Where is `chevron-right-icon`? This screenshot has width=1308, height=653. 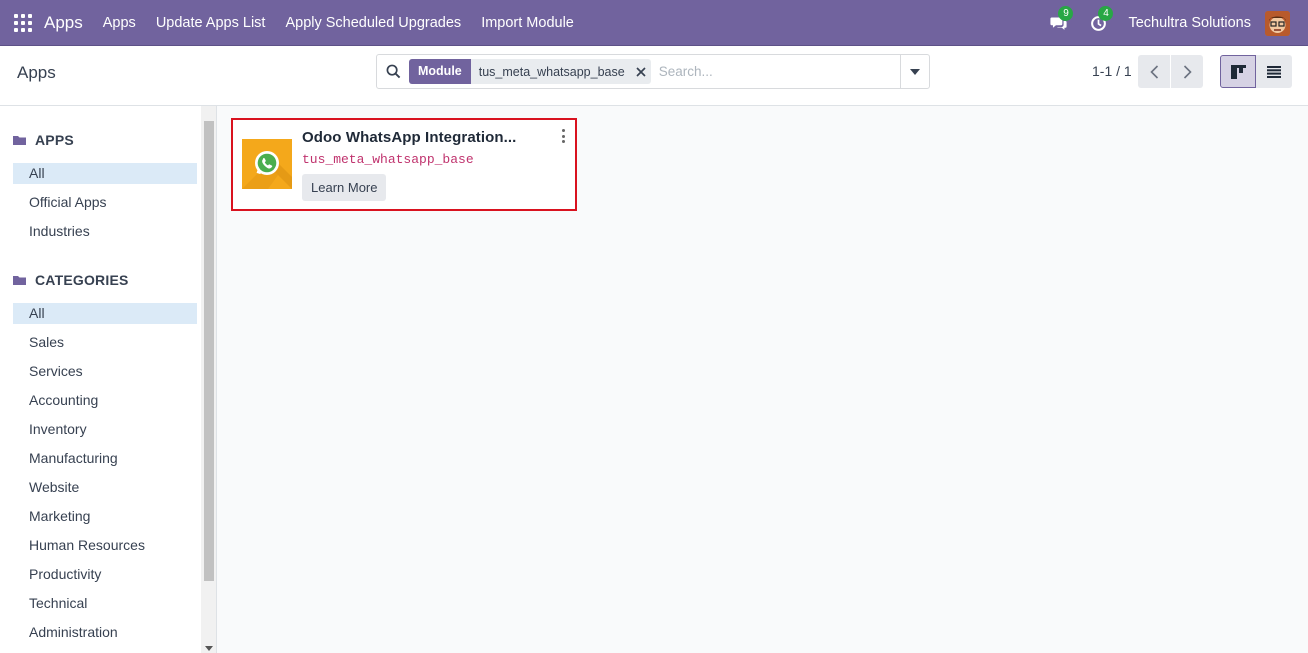
chevron-right-icon is located at coordinates (1187, 71).